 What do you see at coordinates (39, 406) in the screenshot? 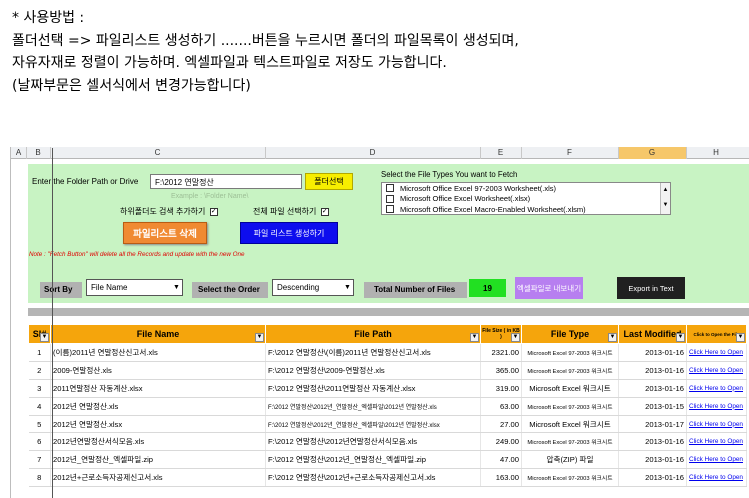
I see `si-cell: 4` at bounding box center [39, 406].